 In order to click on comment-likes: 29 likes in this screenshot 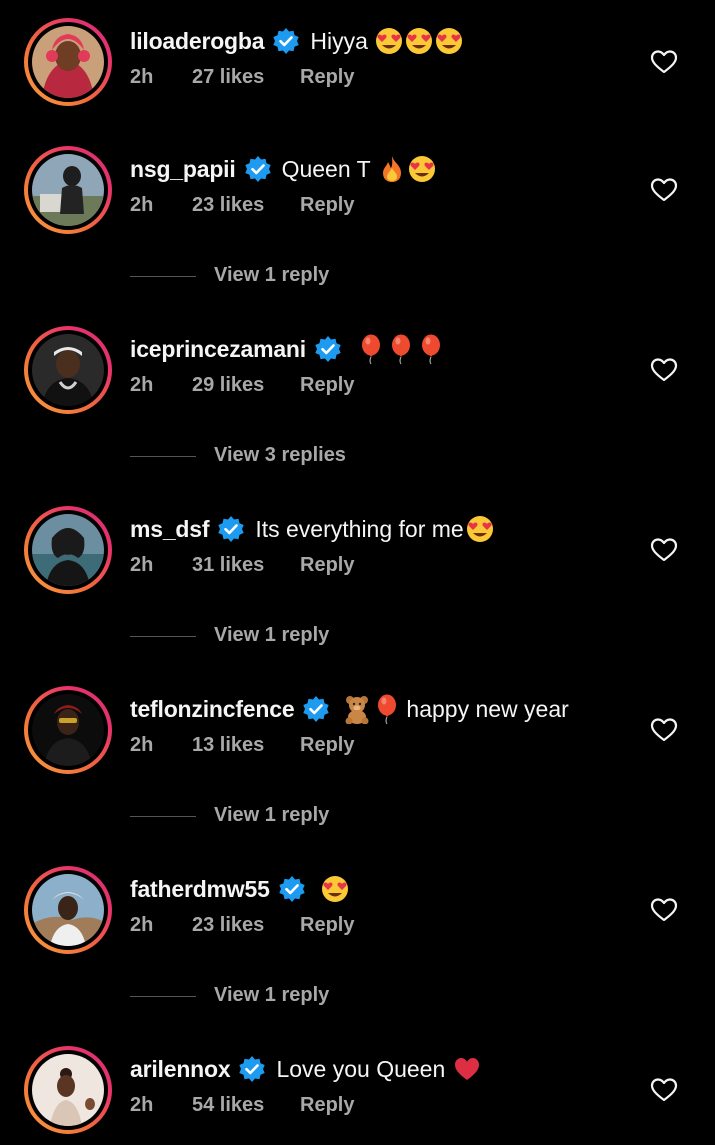, I will do `click(228, 385)`.